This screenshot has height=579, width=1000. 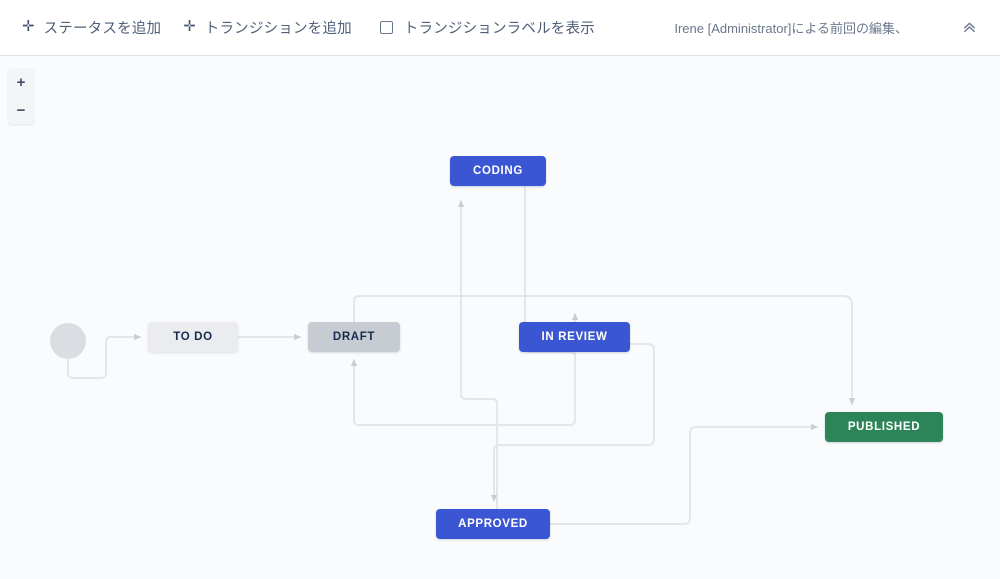 I want to click on status-node-label: IN REVIEW, so click(x=574, y=337).